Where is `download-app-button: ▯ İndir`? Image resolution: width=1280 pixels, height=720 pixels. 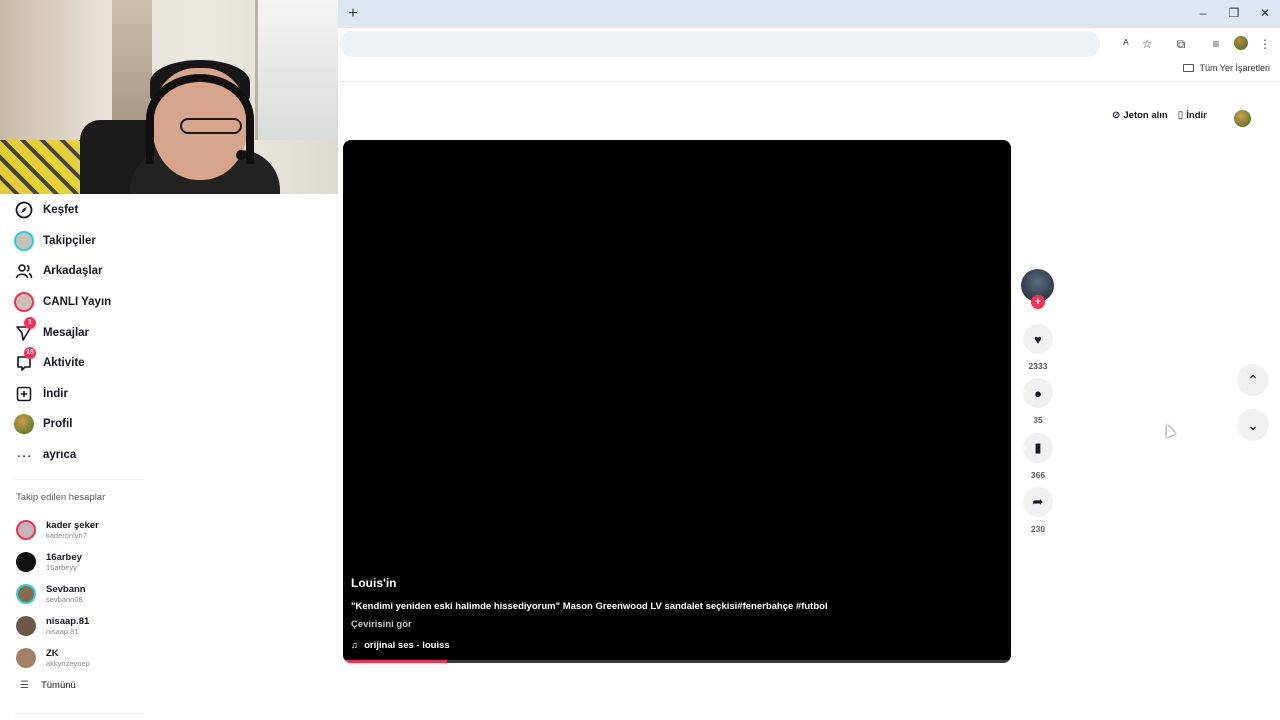 download-app-button: ▯ İndir is located at coordinates (1192, 115).